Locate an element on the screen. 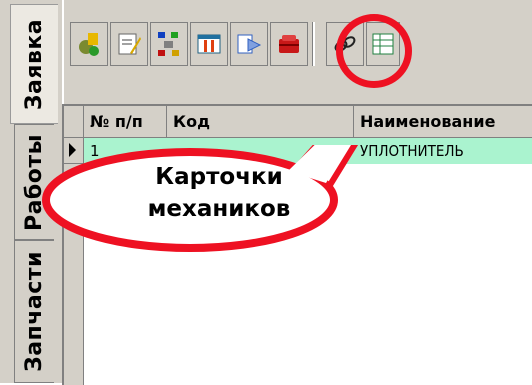 This screenshot has height=385, width=532. columns-icon is located at coordinates (209, 44).